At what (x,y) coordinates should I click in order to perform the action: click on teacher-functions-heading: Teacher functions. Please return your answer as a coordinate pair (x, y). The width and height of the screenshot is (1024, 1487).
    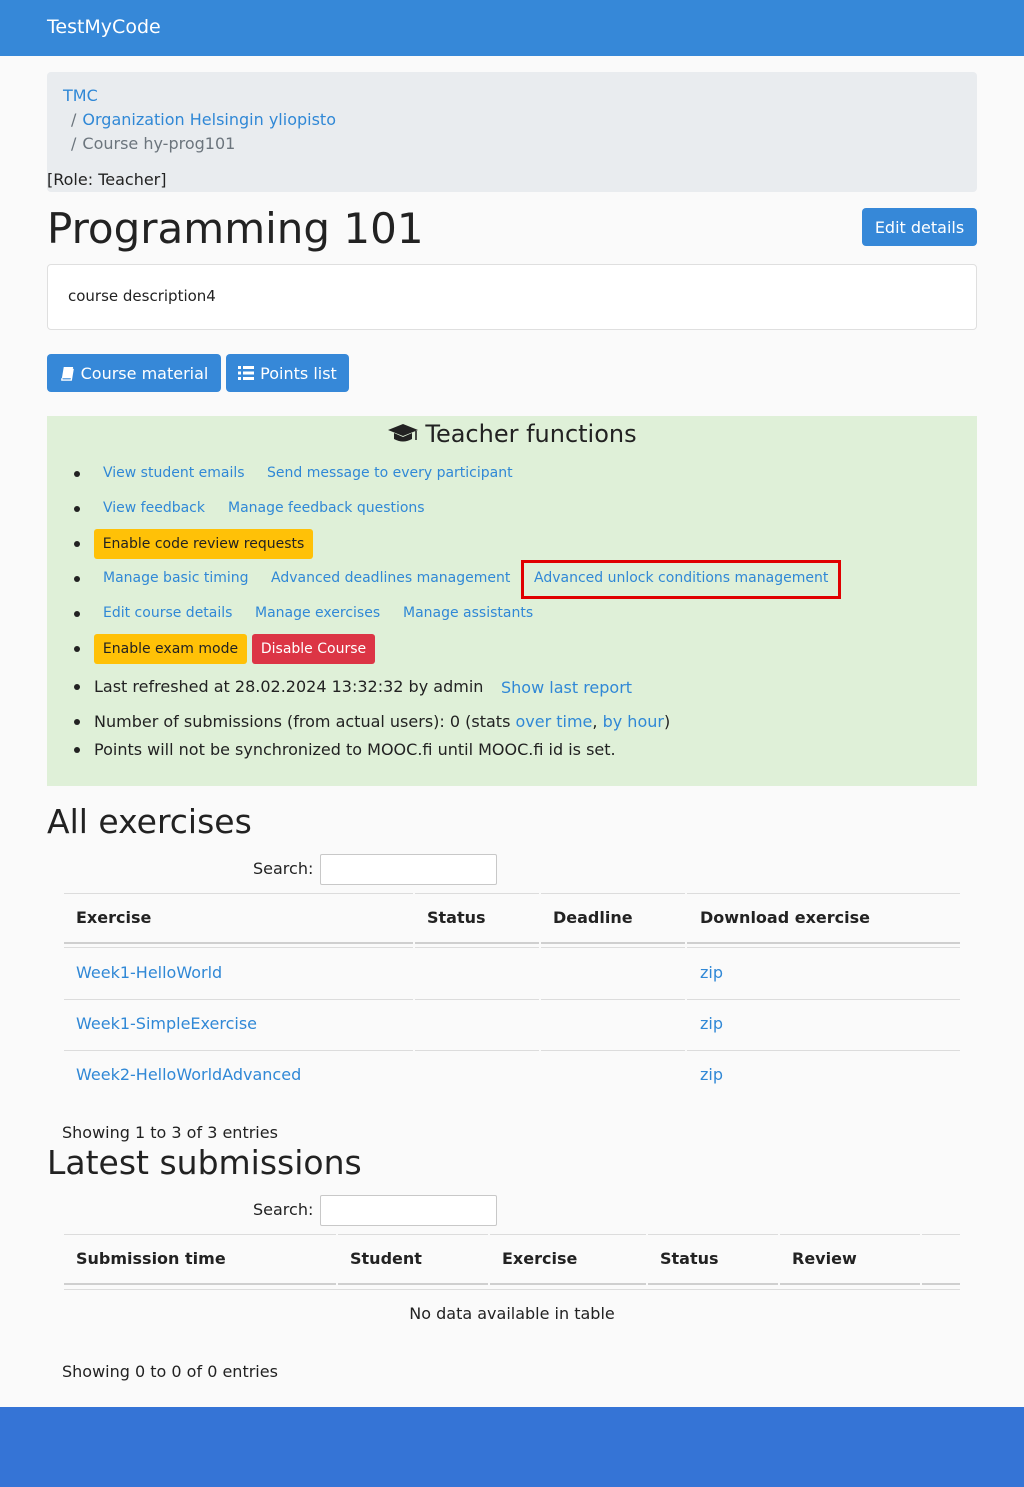
    Looking at the image, I should click on (512, 434).